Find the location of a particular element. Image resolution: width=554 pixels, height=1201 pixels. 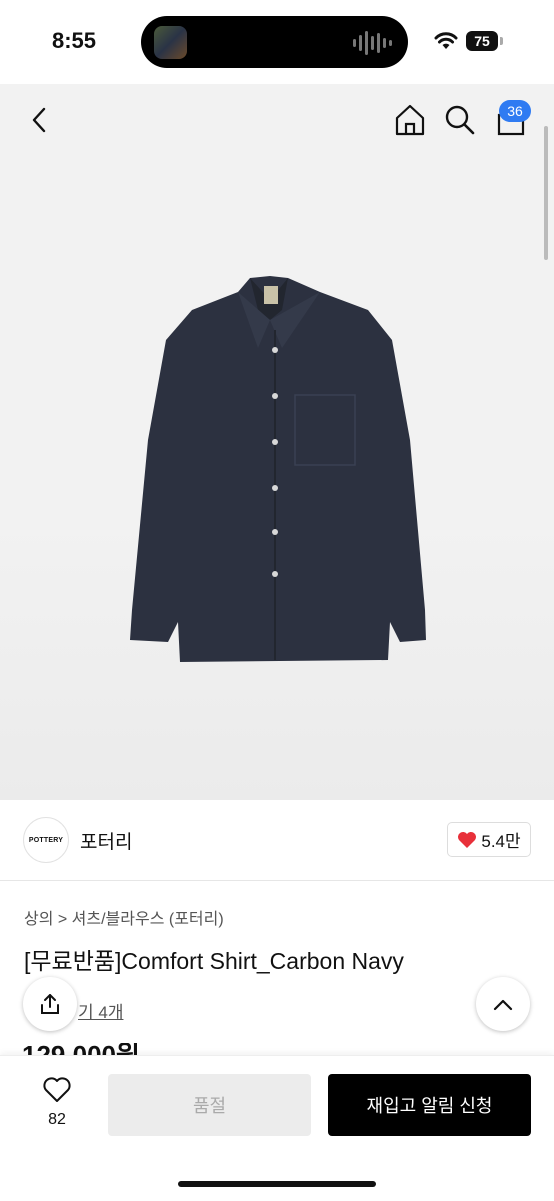

share-button is located at coordinates (50, 1004).